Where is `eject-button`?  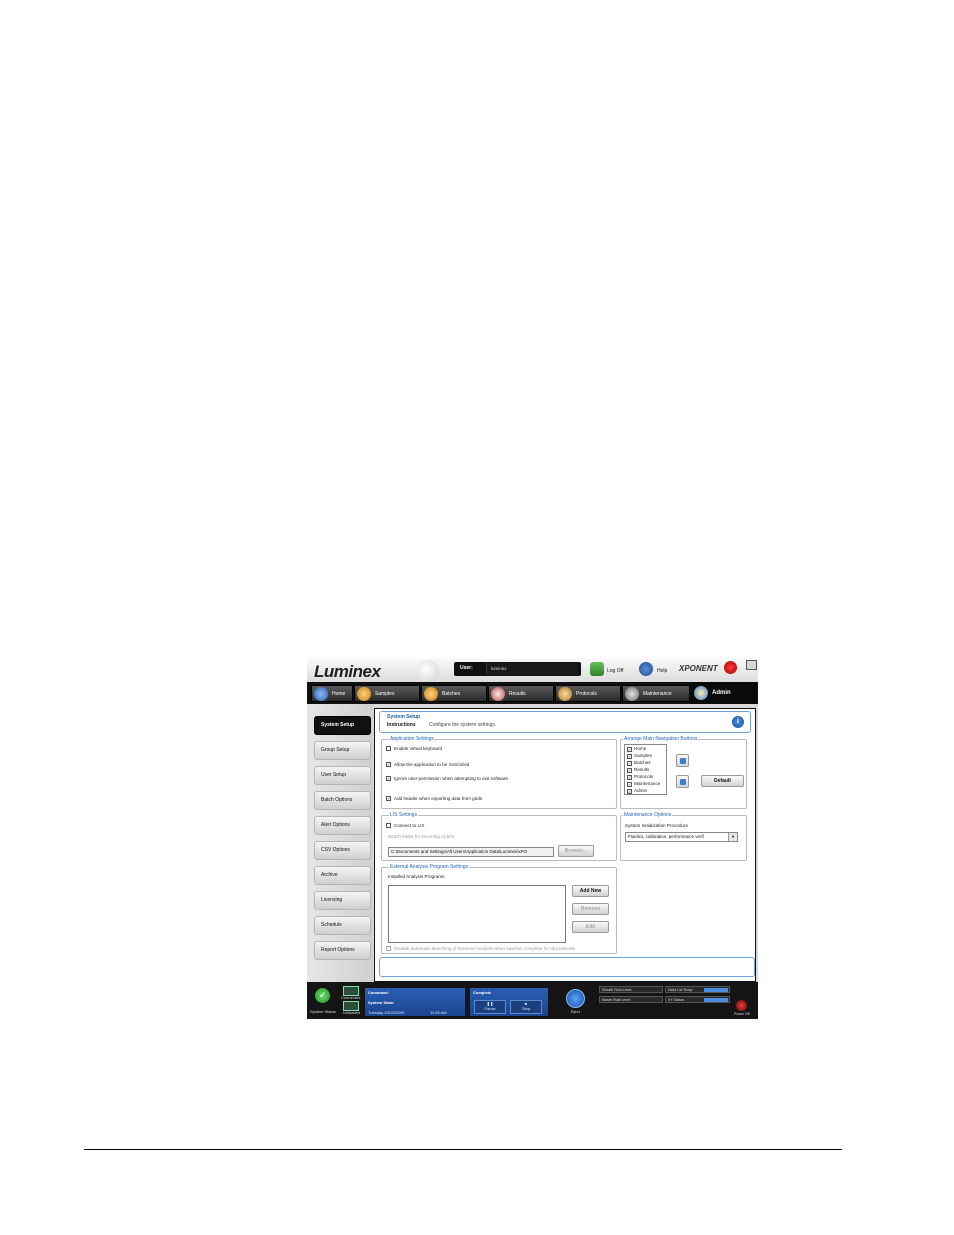
eject-button is located at coordinates (575, 998).